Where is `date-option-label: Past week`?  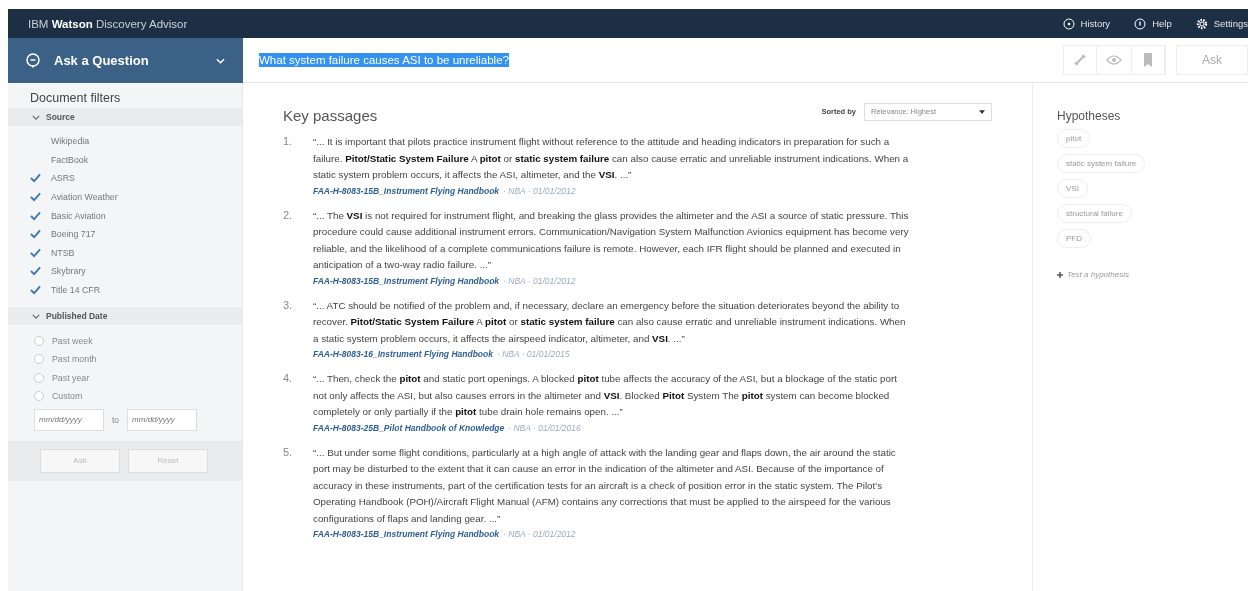
date-option-label: Past week is located at coordinates (72, 340).